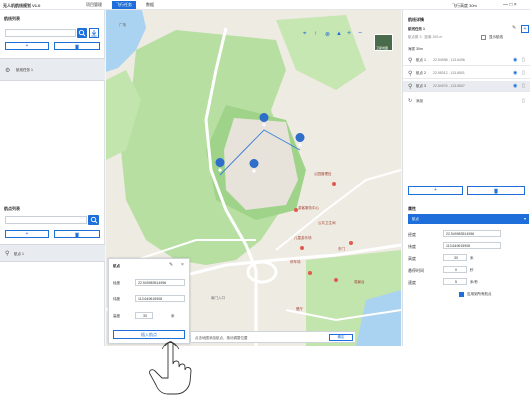 Image resolution: width=530 pixels, height=396 pixels. Describe the element at coordinates (412, 258) in the screenshot. I see `prop-key-alt: 高度` at that location.